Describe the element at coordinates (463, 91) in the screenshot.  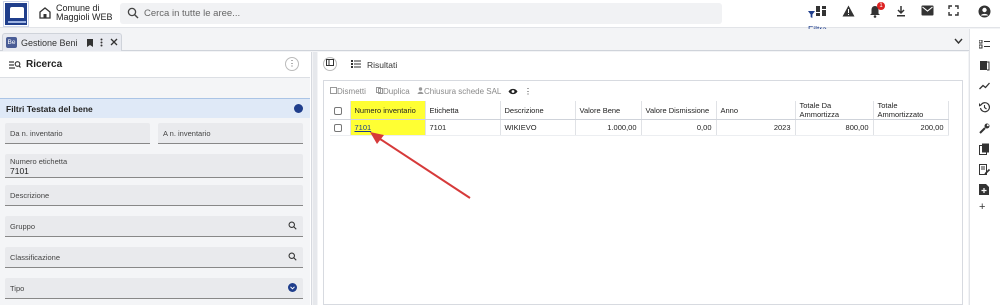
I see `chiusura-label: Chiusura schede SAL` at that location.